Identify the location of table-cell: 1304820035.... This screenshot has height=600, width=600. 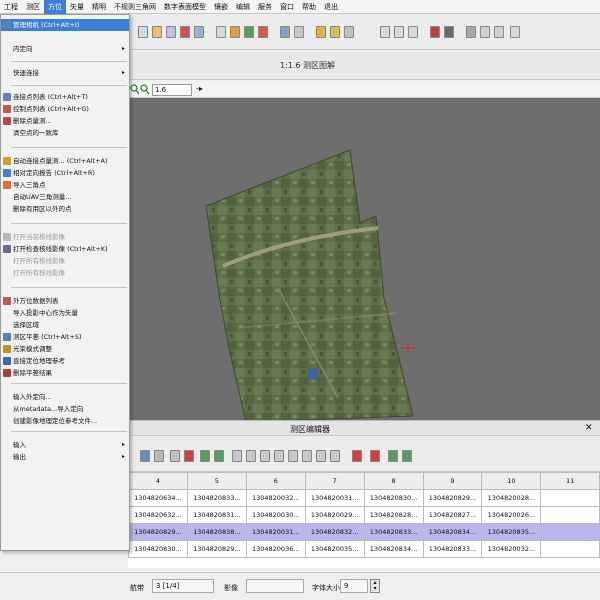
(334, 549).